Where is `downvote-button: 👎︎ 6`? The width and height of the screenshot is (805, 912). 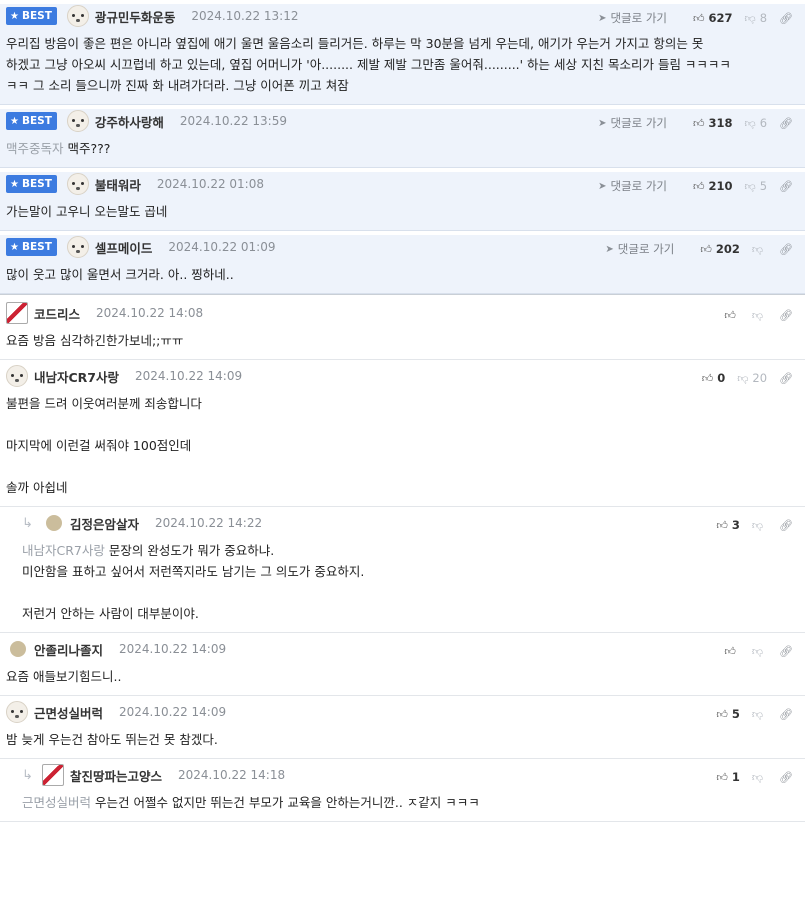
downvote-button: 👎︎ 6 is located at coordinates (756, 123).